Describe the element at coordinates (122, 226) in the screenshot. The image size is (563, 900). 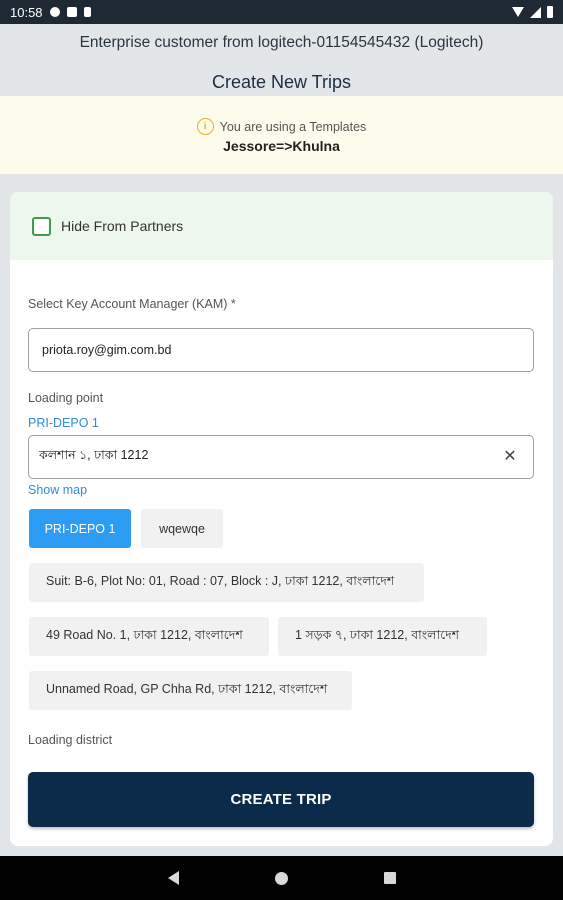
I see `hide-from-partners-label: Hide From Partners` at that location.